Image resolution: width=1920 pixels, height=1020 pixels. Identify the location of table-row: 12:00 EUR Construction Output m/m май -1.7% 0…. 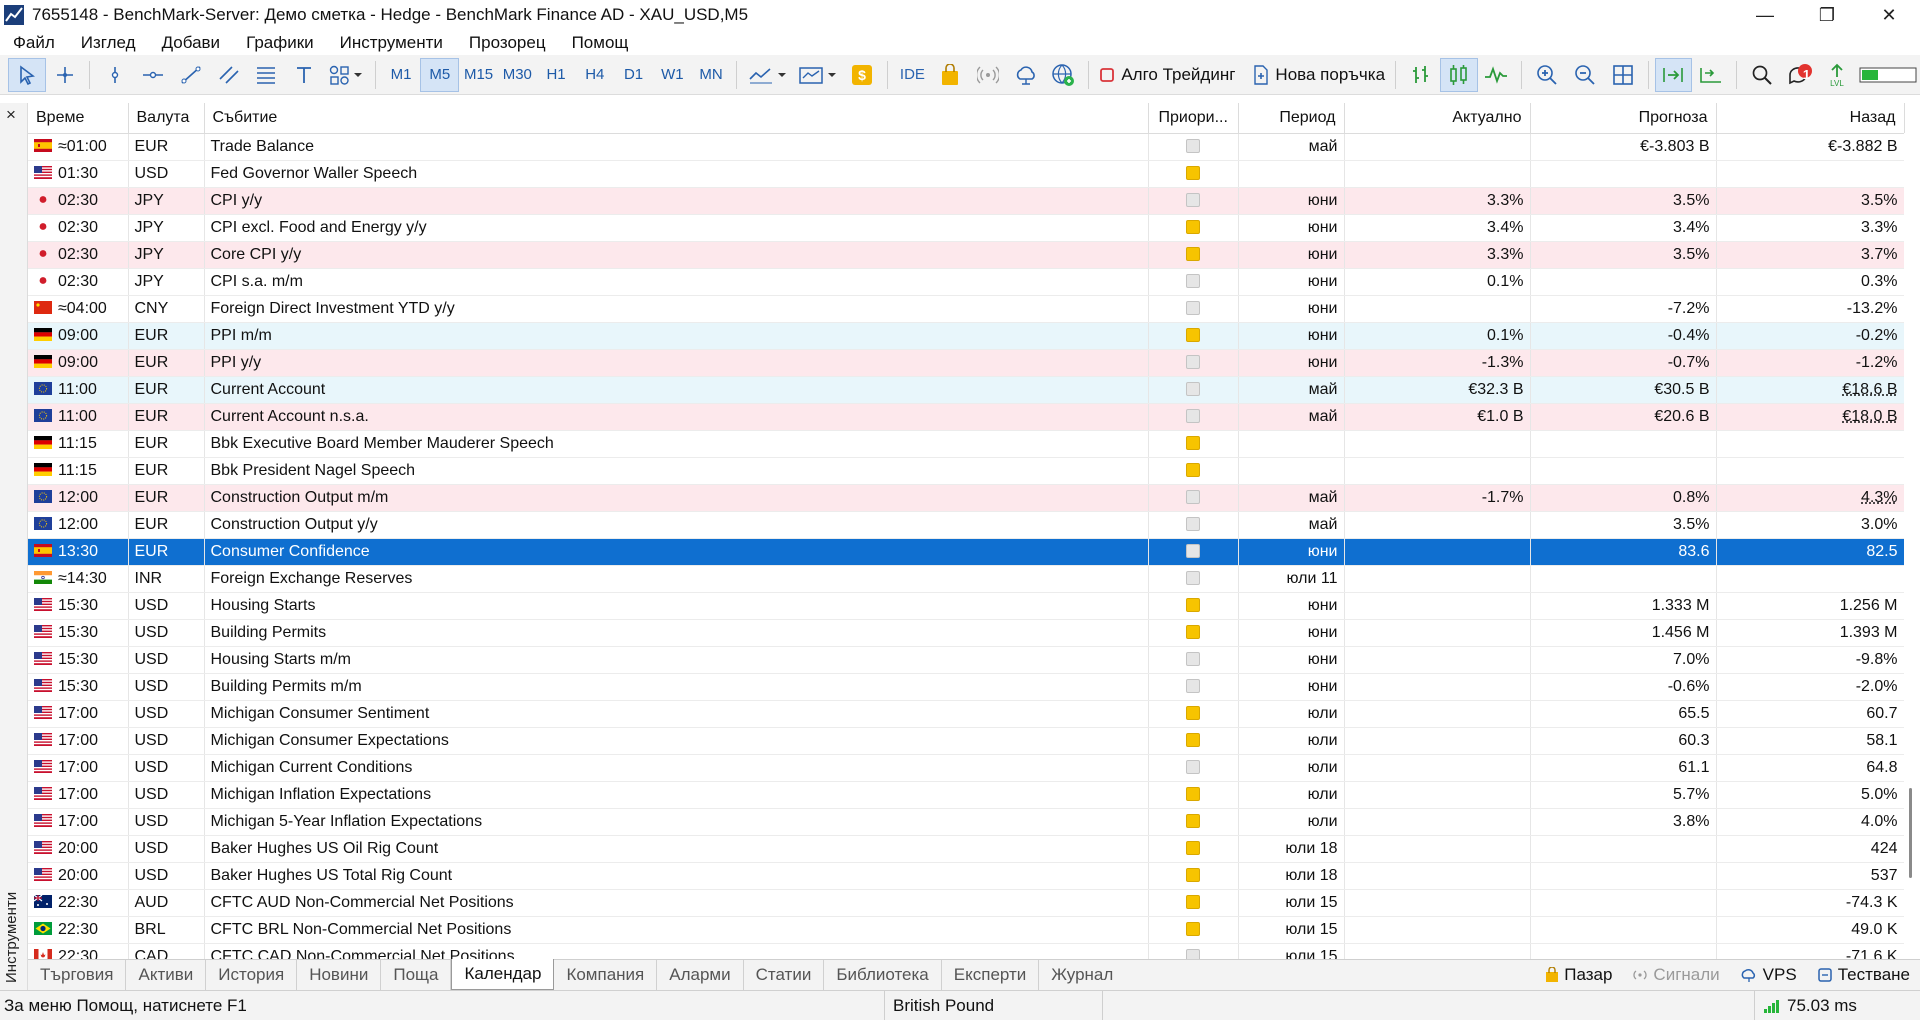
(966, 498).